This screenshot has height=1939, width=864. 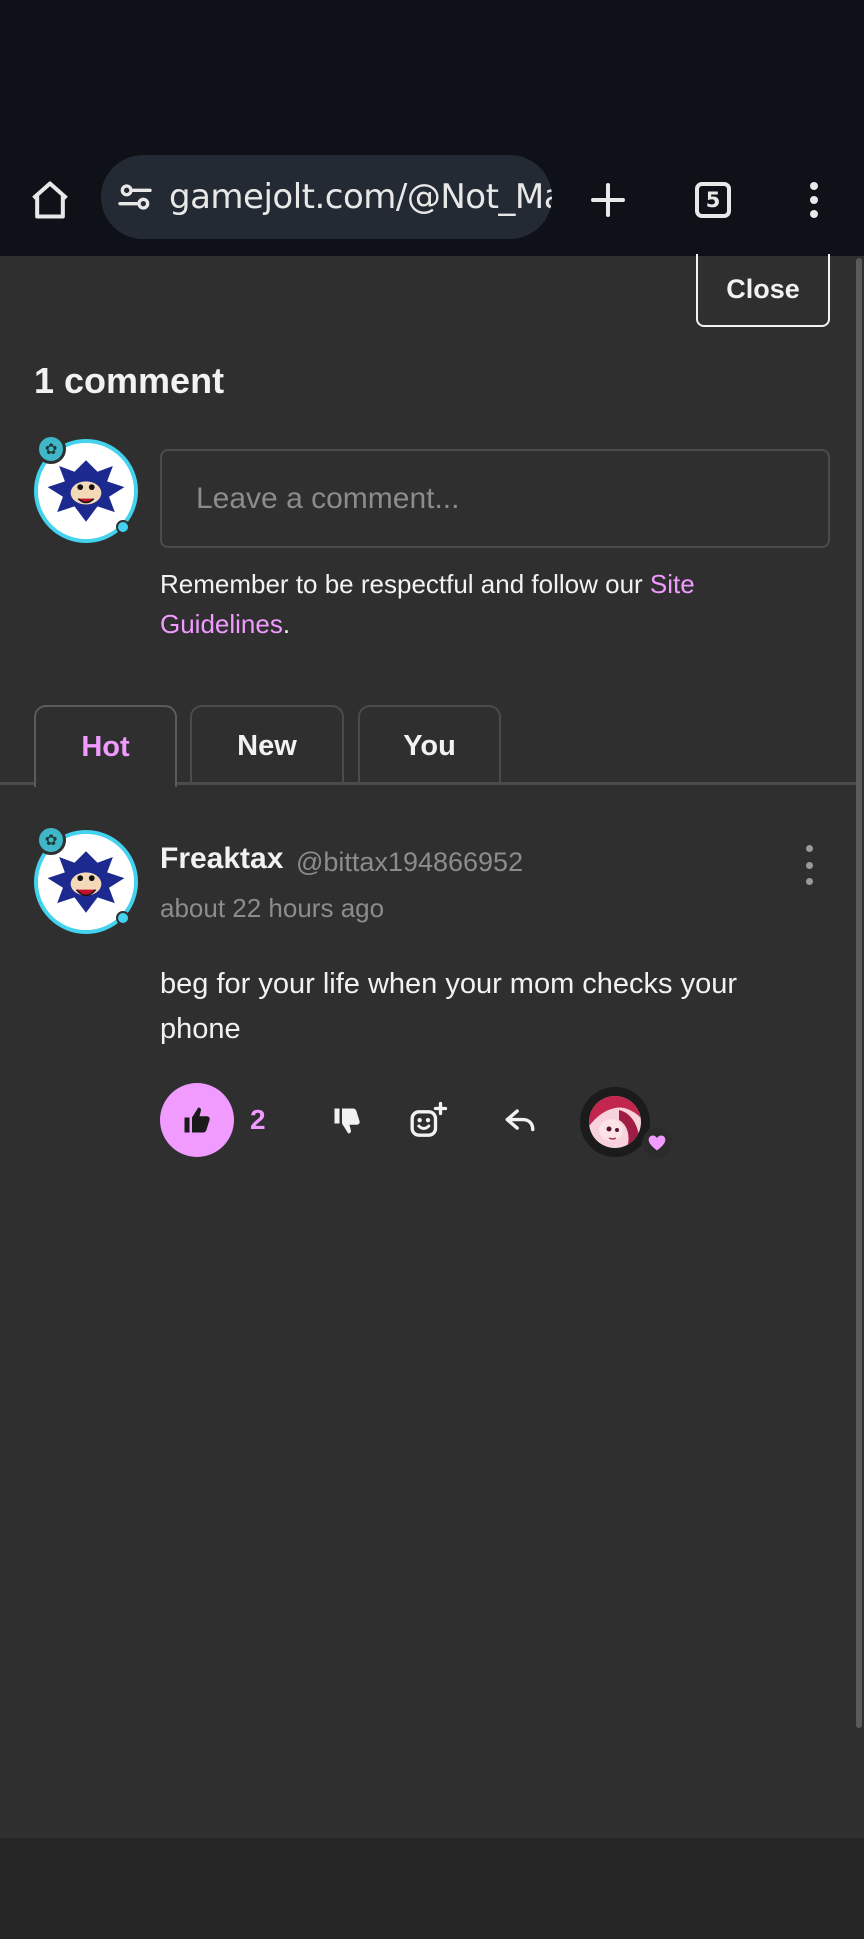 What do you see at coordinates (409, 862) in the screenshot?
I see `comment-author-handle: @bittax194866952` at bounding box center [409, 862].